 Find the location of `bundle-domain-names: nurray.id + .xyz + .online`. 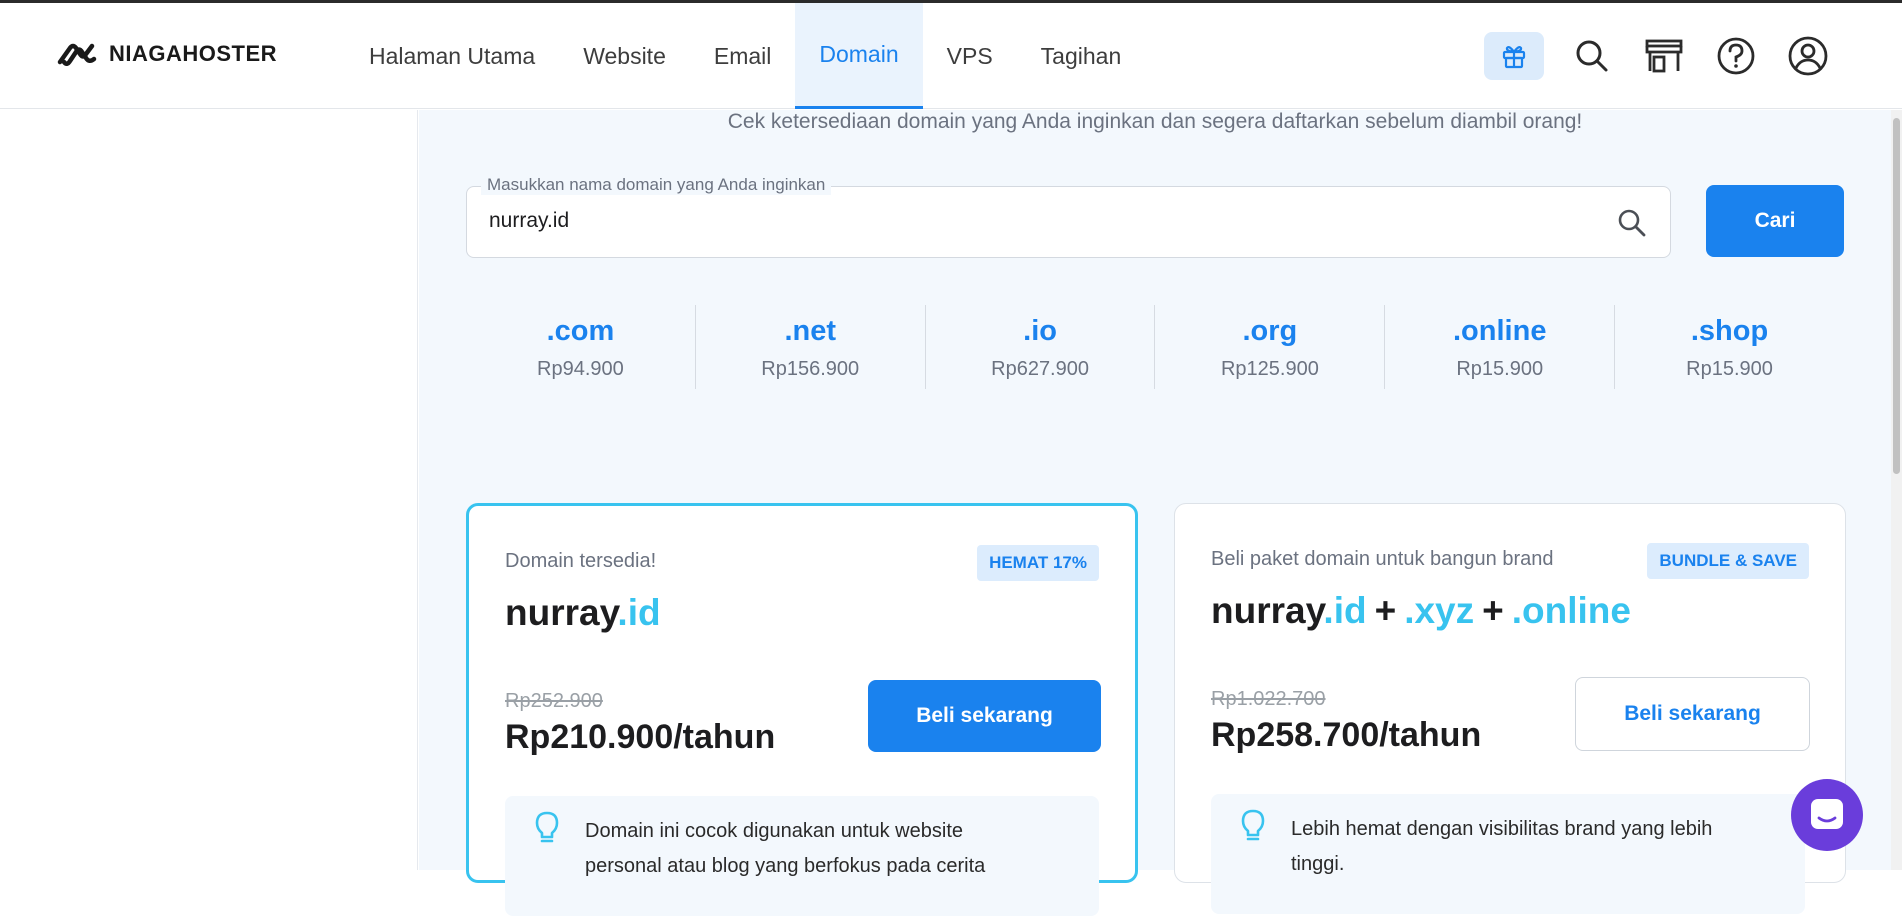

bundle-domain-names: nurray.id + .xyz + .online is located at coordinates (1421, 611).